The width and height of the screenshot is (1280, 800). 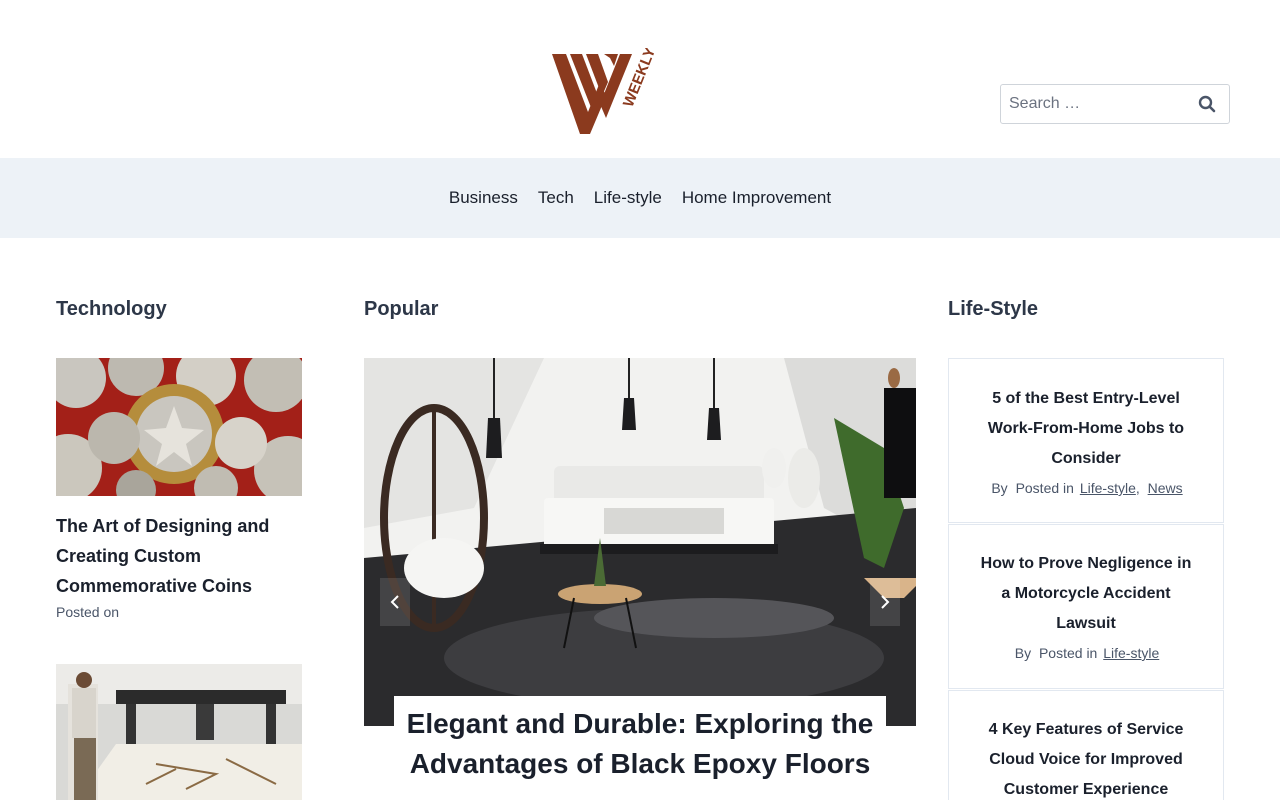 I want to click on site-logo: WEEKLY, so click(x=605, y=91).